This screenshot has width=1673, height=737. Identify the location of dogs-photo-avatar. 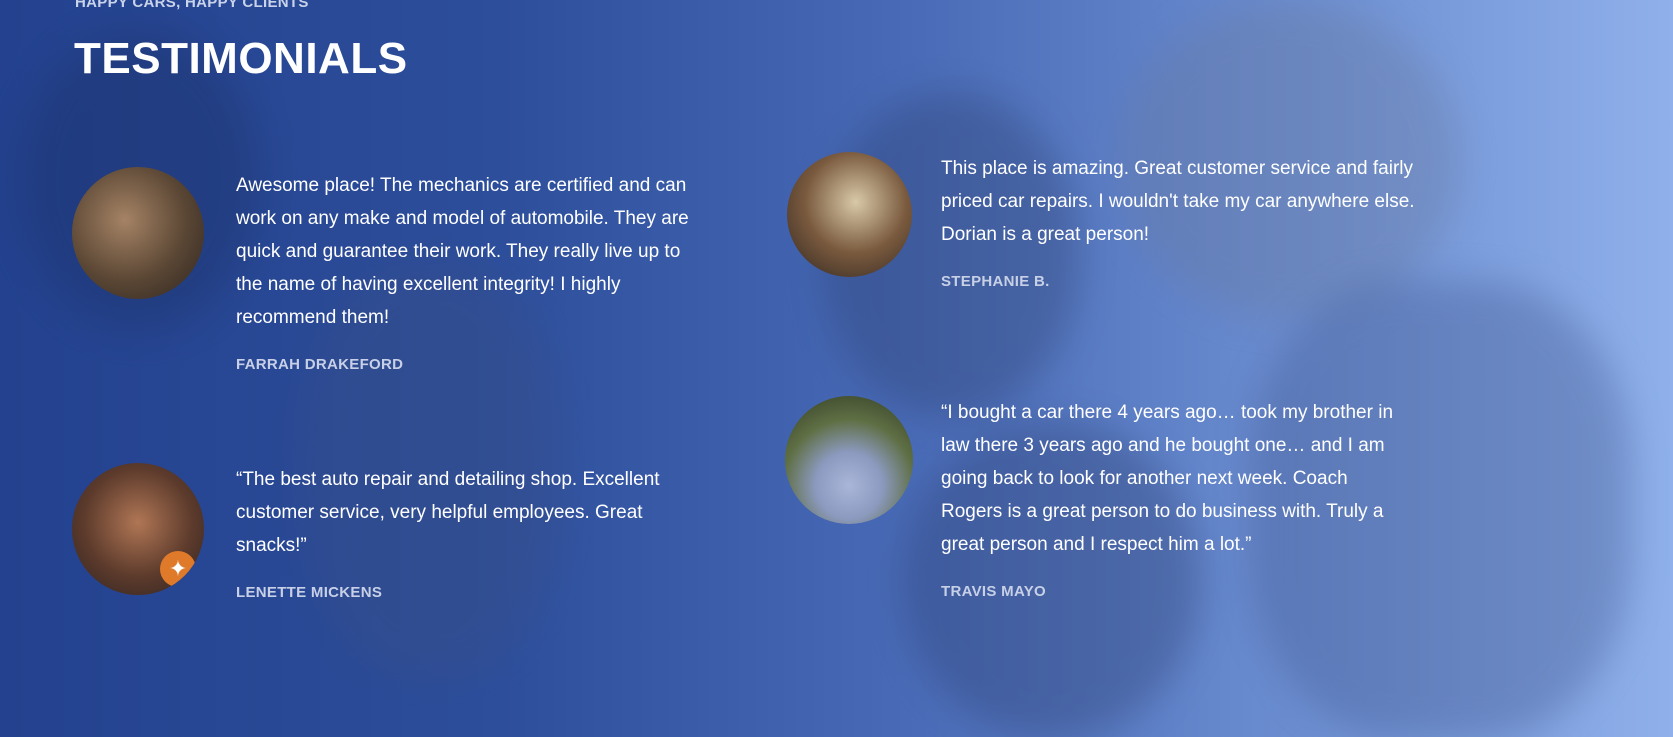
(138, 233).